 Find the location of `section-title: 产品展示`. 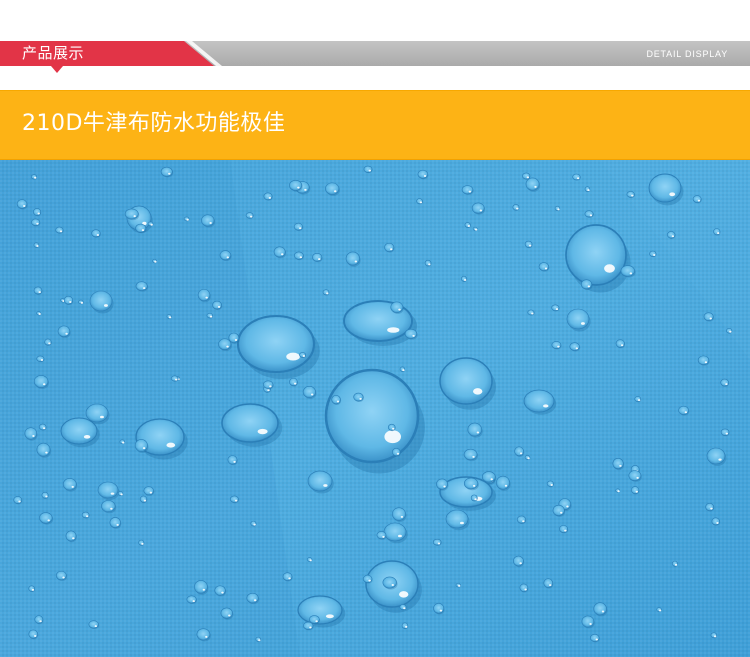

section-title: 产品展示 is located at coordinates (53, 53).